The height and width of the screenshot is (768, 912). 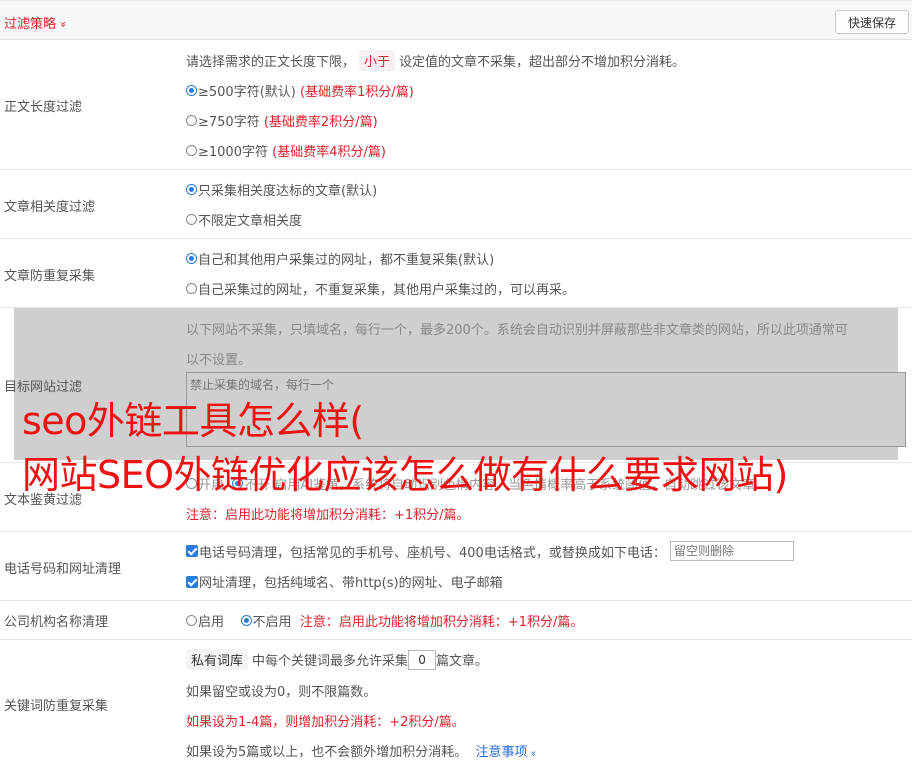 What do you see at coordinates (351, 583) in the screenshot?
I see `option-label: 网址清理，包括纯域名、带http(s)的网址、电子邮箱` at bounding box center [351, 583].